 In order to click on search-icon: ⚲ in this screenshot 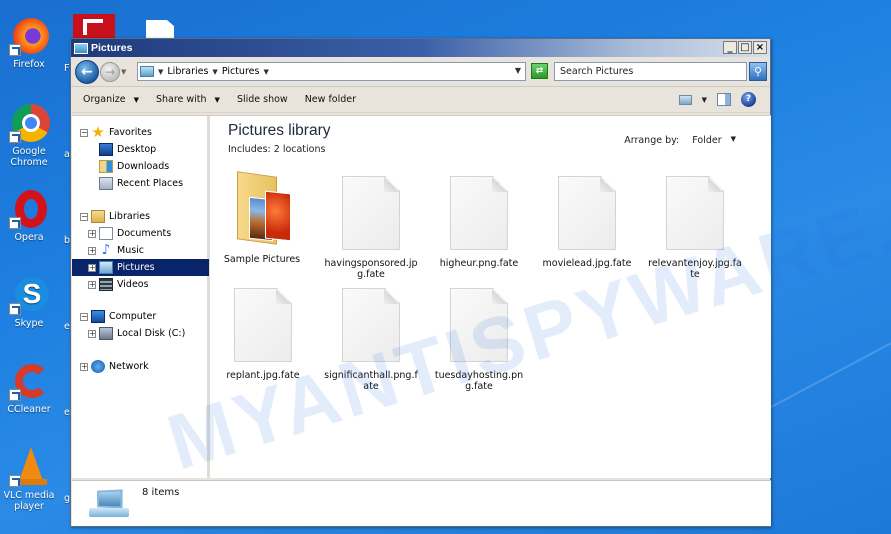, I will do `click(758, 71)`.